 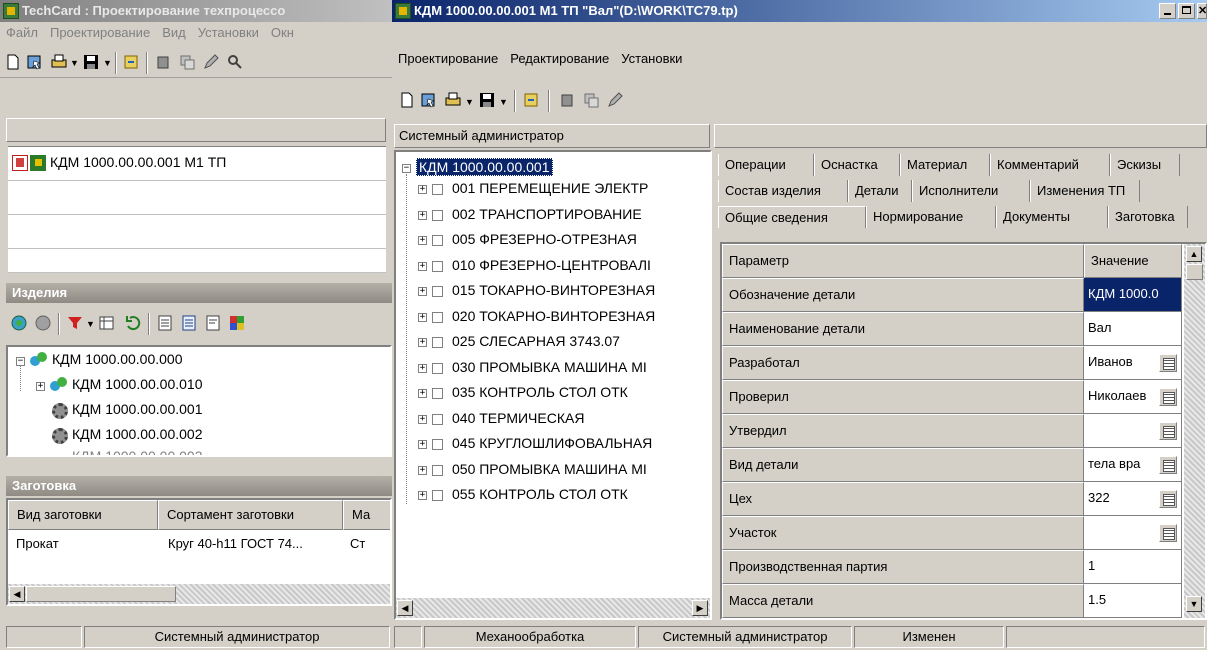 I want to click on tab-tabs_row3-1: Нормирование, so click(x=931, y=217).